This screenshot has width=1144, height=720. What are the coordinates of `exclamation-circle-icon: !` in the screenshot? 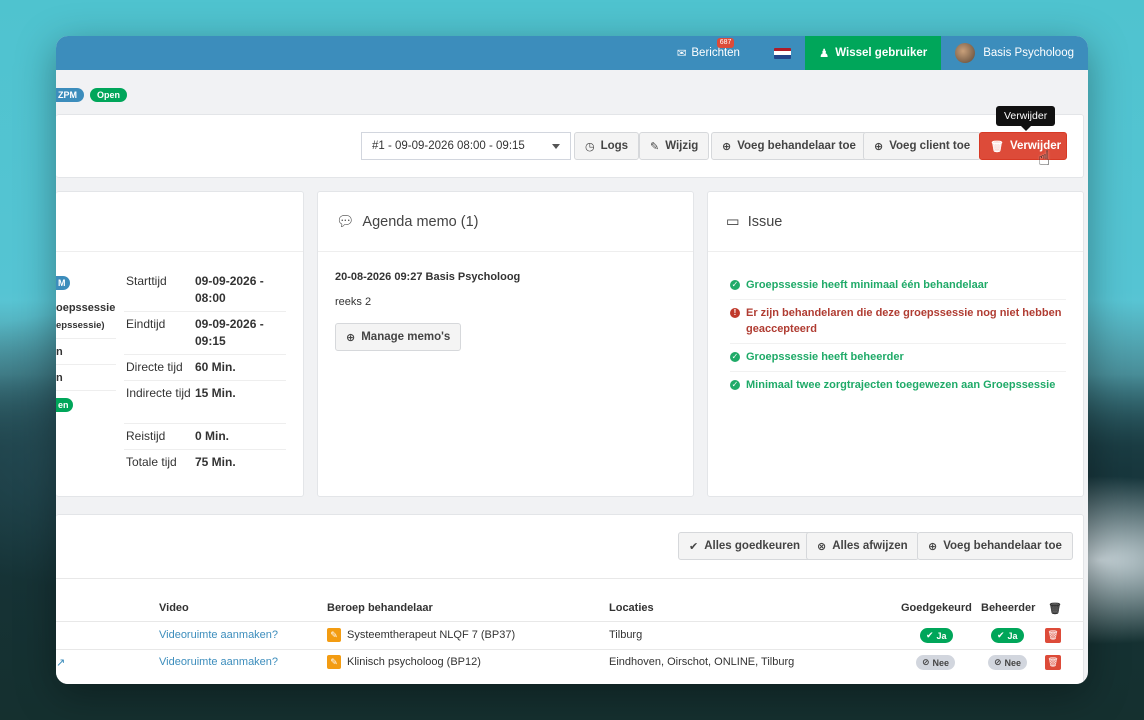 It's located at (735, 313).